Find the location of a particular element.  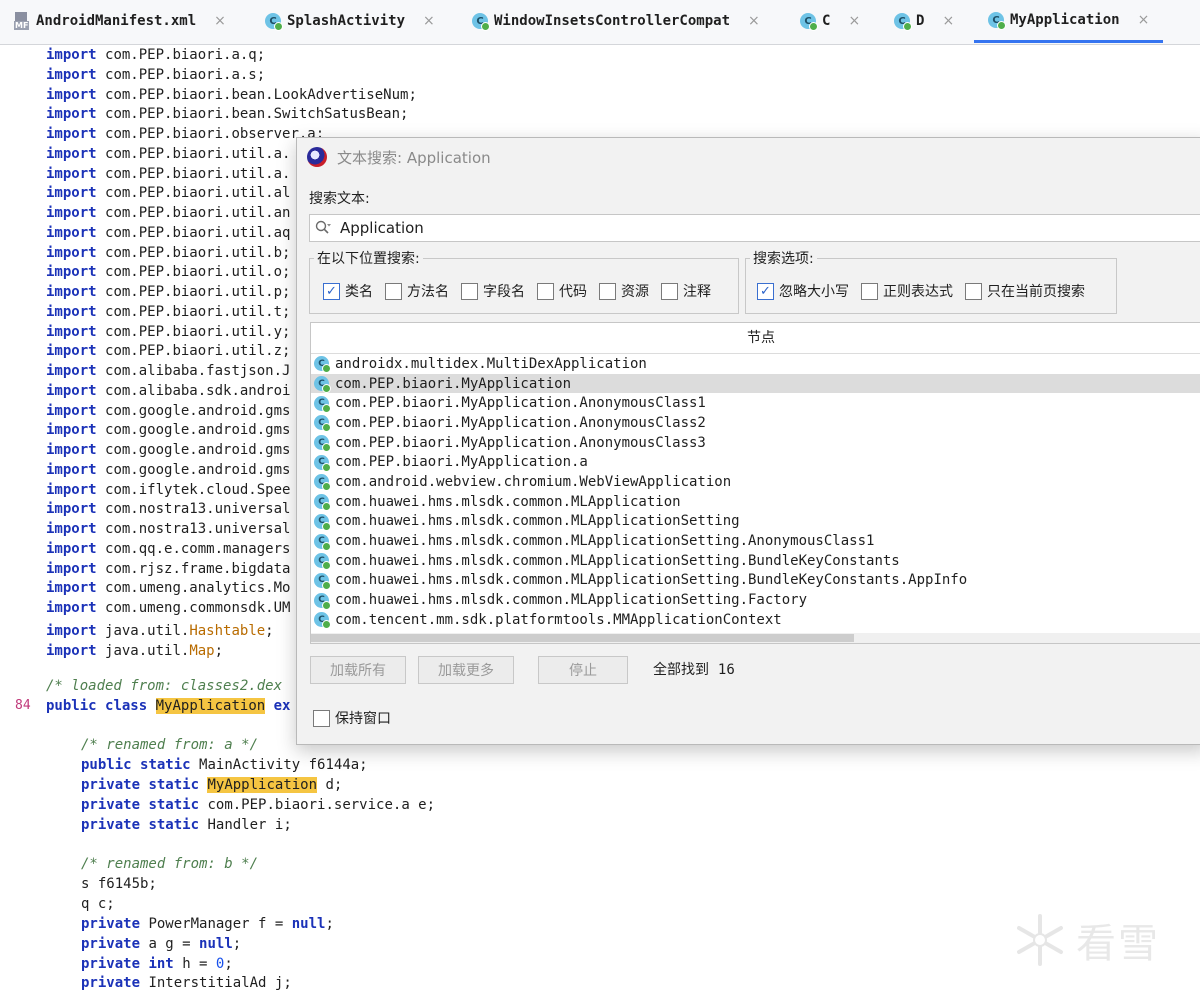

checkbox-comment: 注释 is located at coordinates (686, 291).